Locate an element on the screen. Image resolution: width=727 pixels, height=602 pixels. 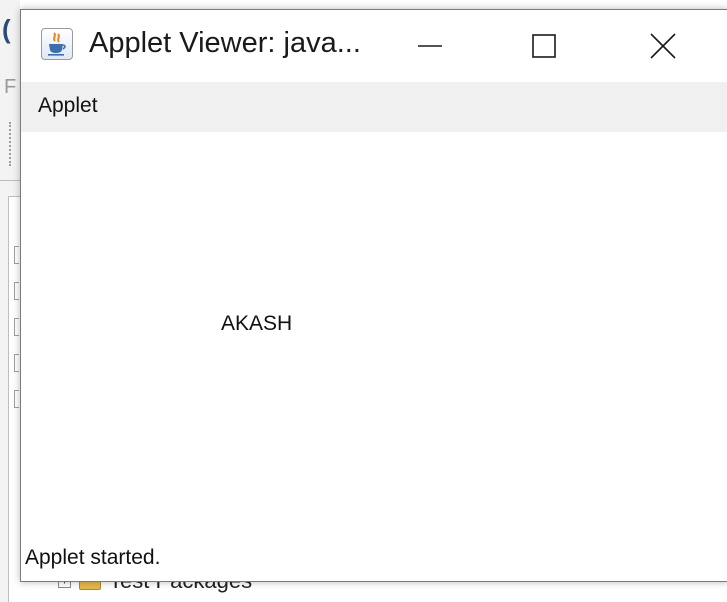
close-button is located at coordinates (663, 46).